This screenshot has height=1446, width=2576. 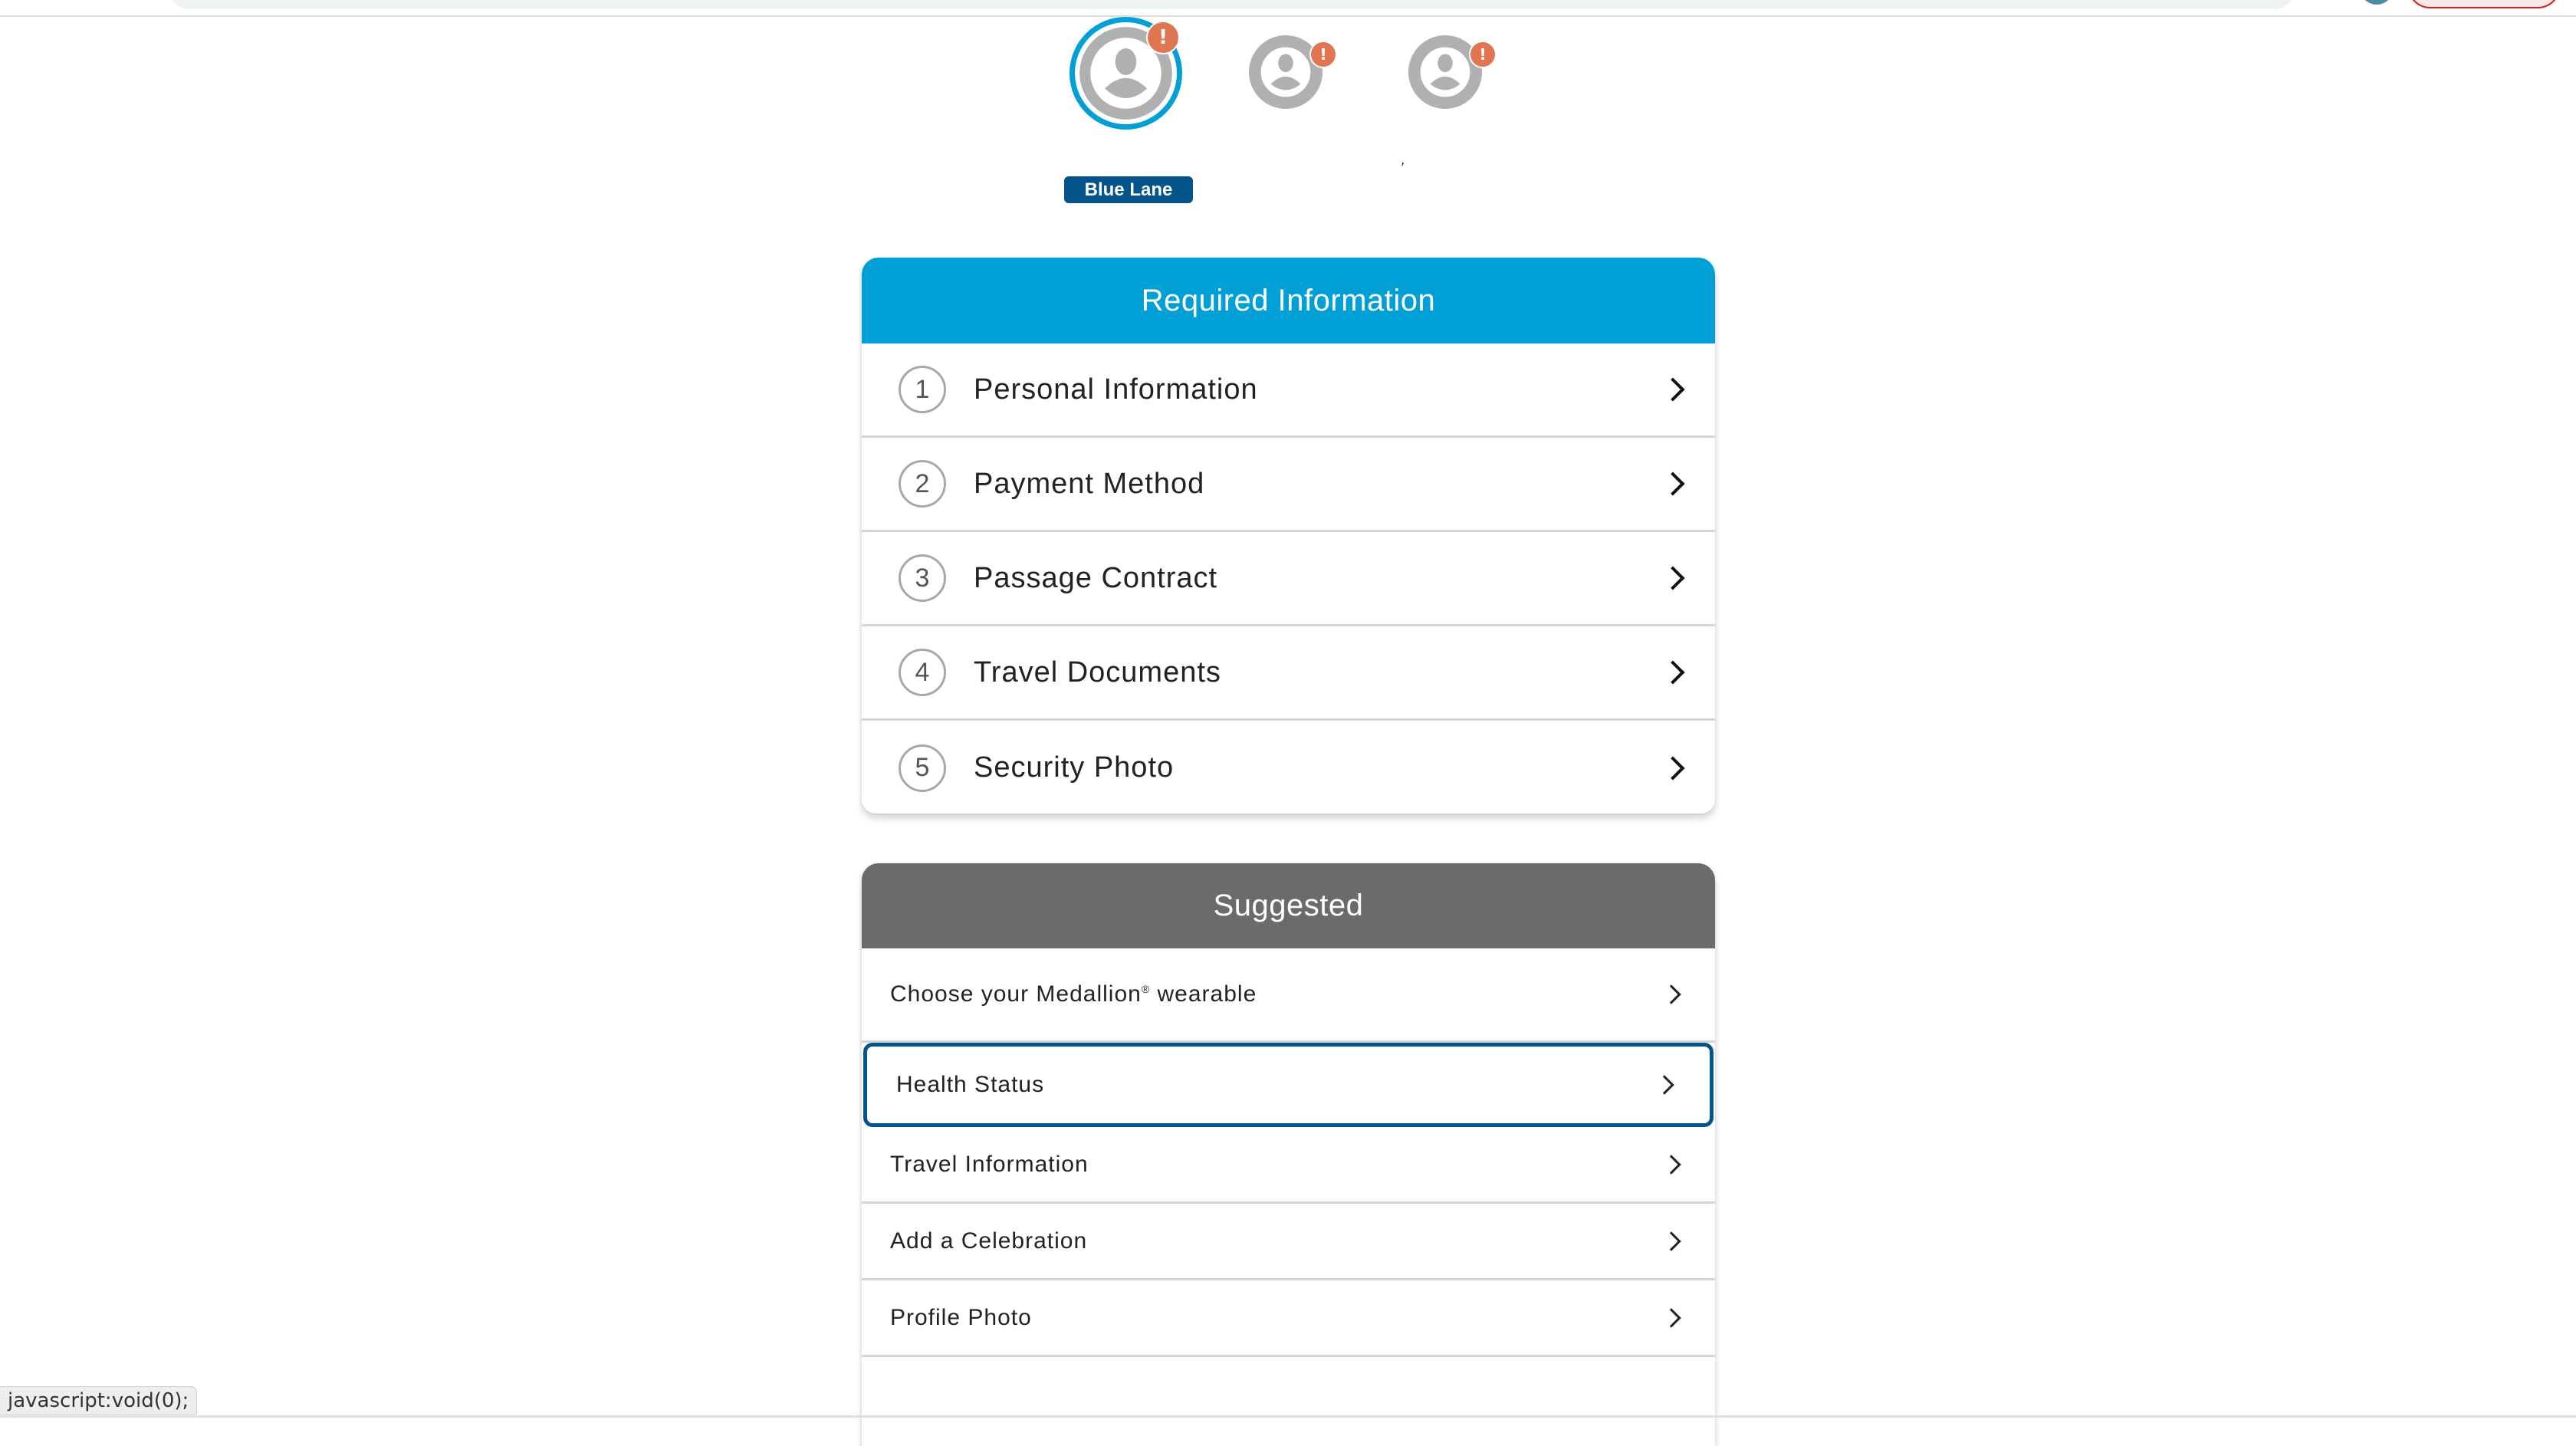 What do you see at coordinates (989, 1240) in the screenshot?
I see `suggested-item-label: Add a Celebration` at bounding box center [989, 1240].